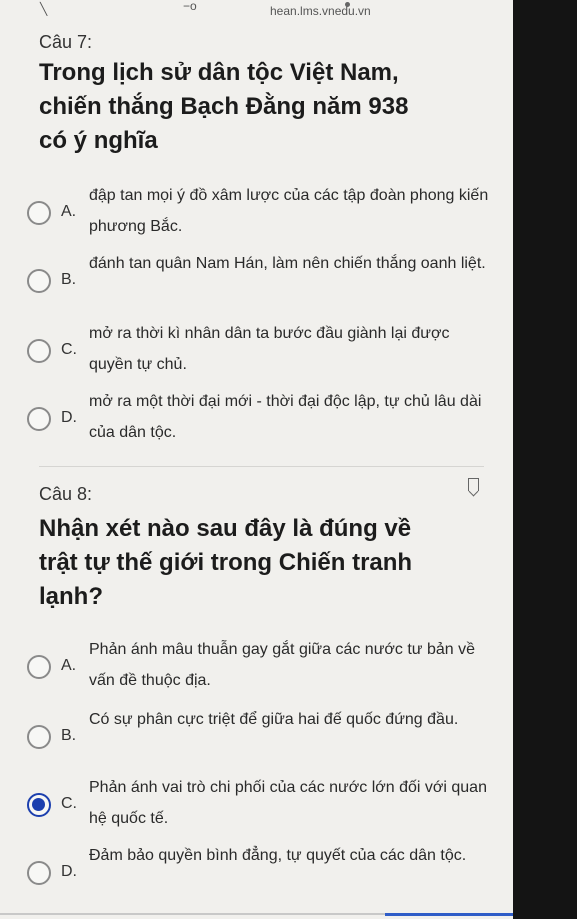 Image resolution: width=577 pixels, height=919 pixels. Describe the element at coordinates (66, 42) in the screenshot. I see `question-7-label: Câu 7:` at that location.